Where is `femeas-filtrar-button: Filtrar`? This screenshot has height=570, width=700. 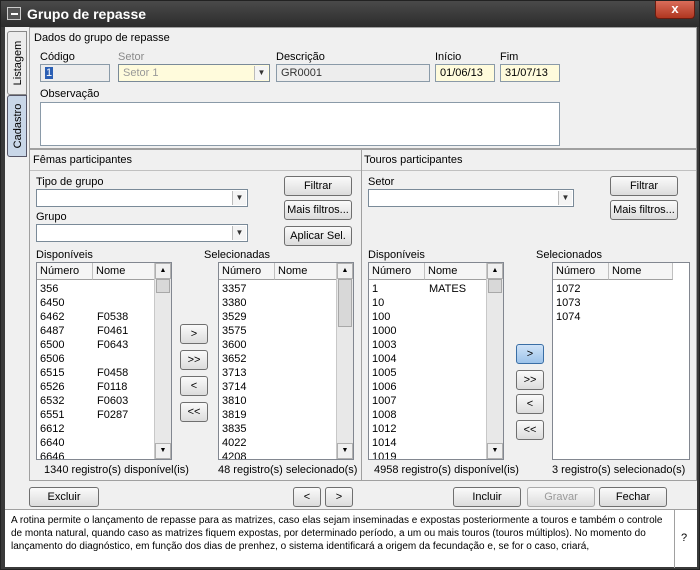 femeas-filtrar-button: Filtrar is located at coordinates (318, 186).